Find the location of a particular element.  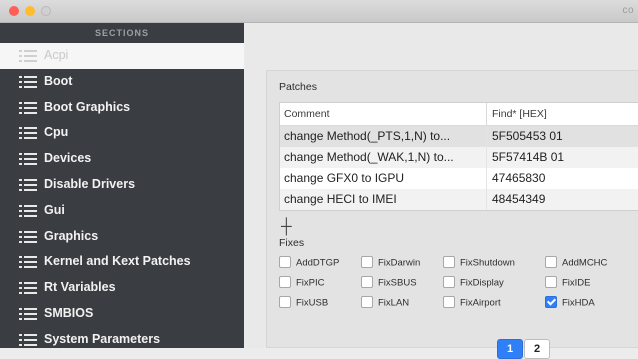

fix-checkbox-addmchc: AddMCHC is located at coordinates (576, 263).